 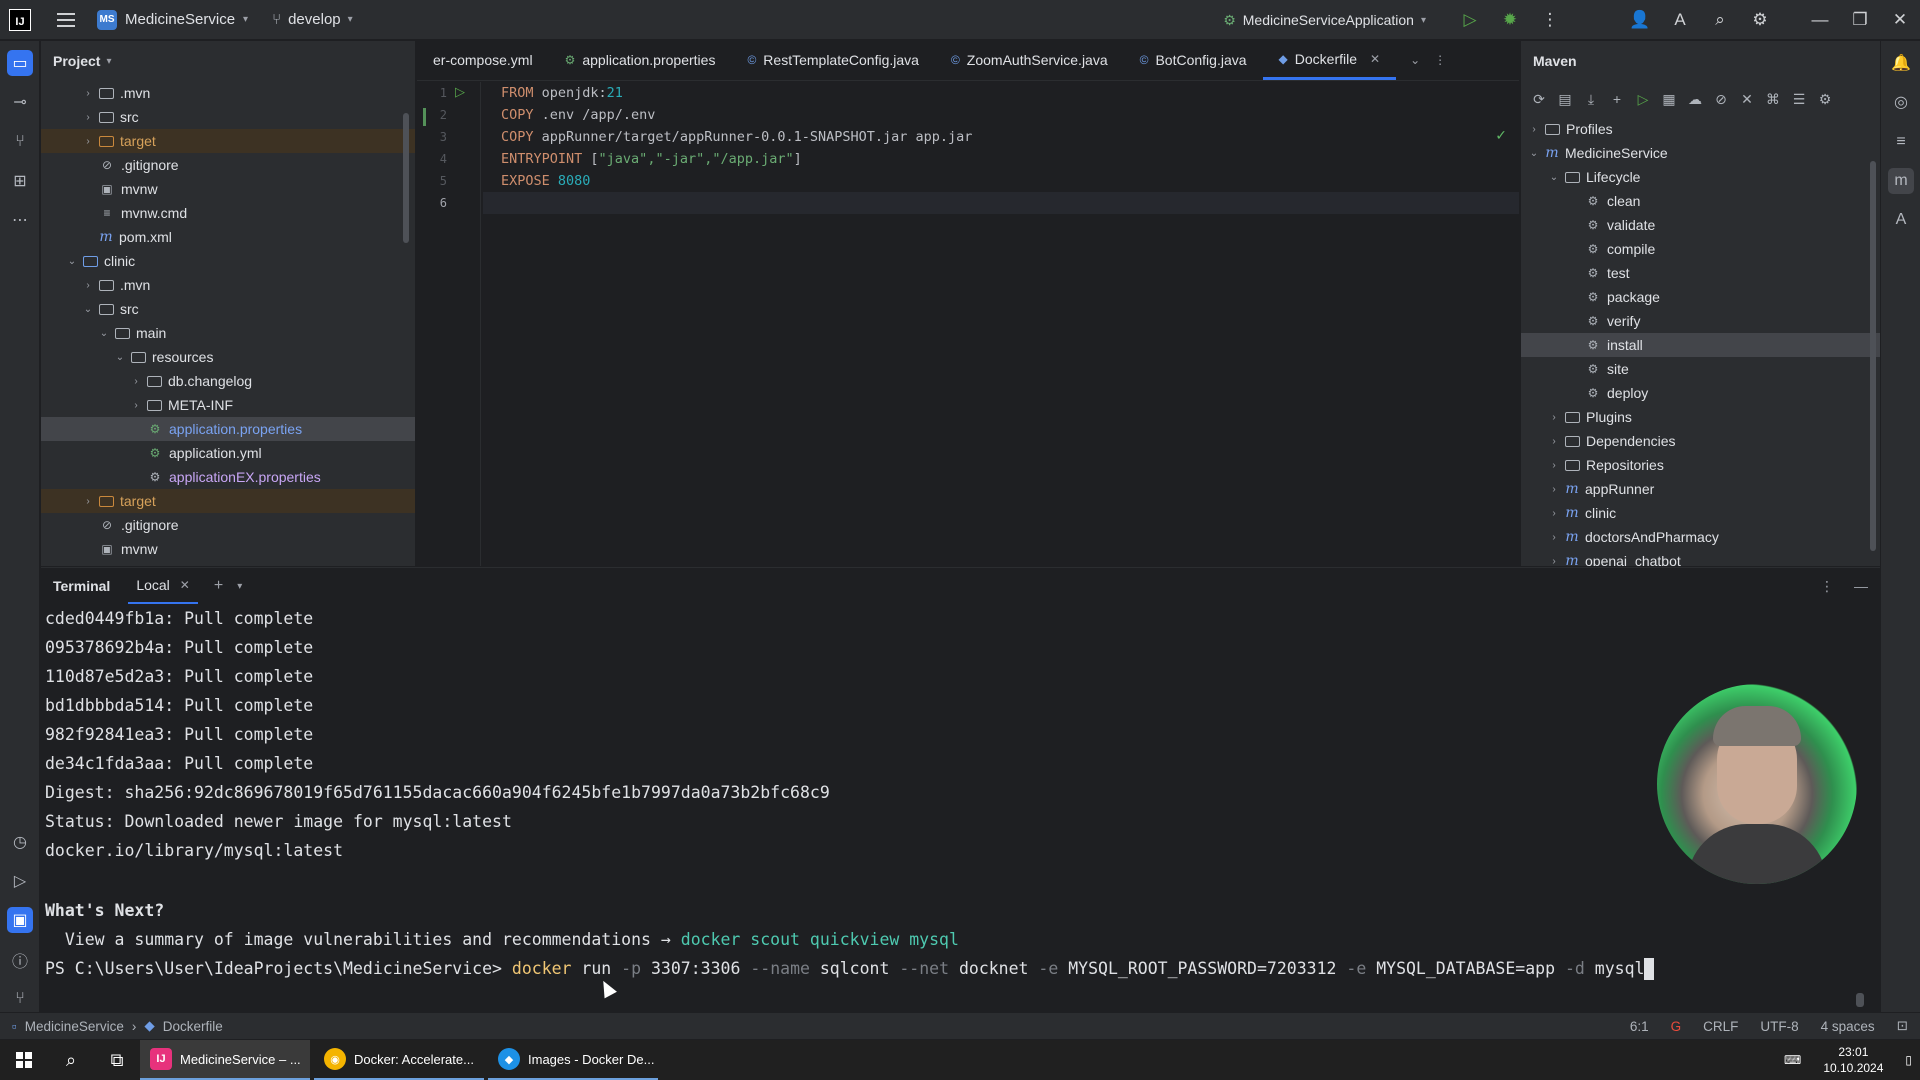 I want to click on maven-row: ⚙ verify, so click(x=1700, y=321).